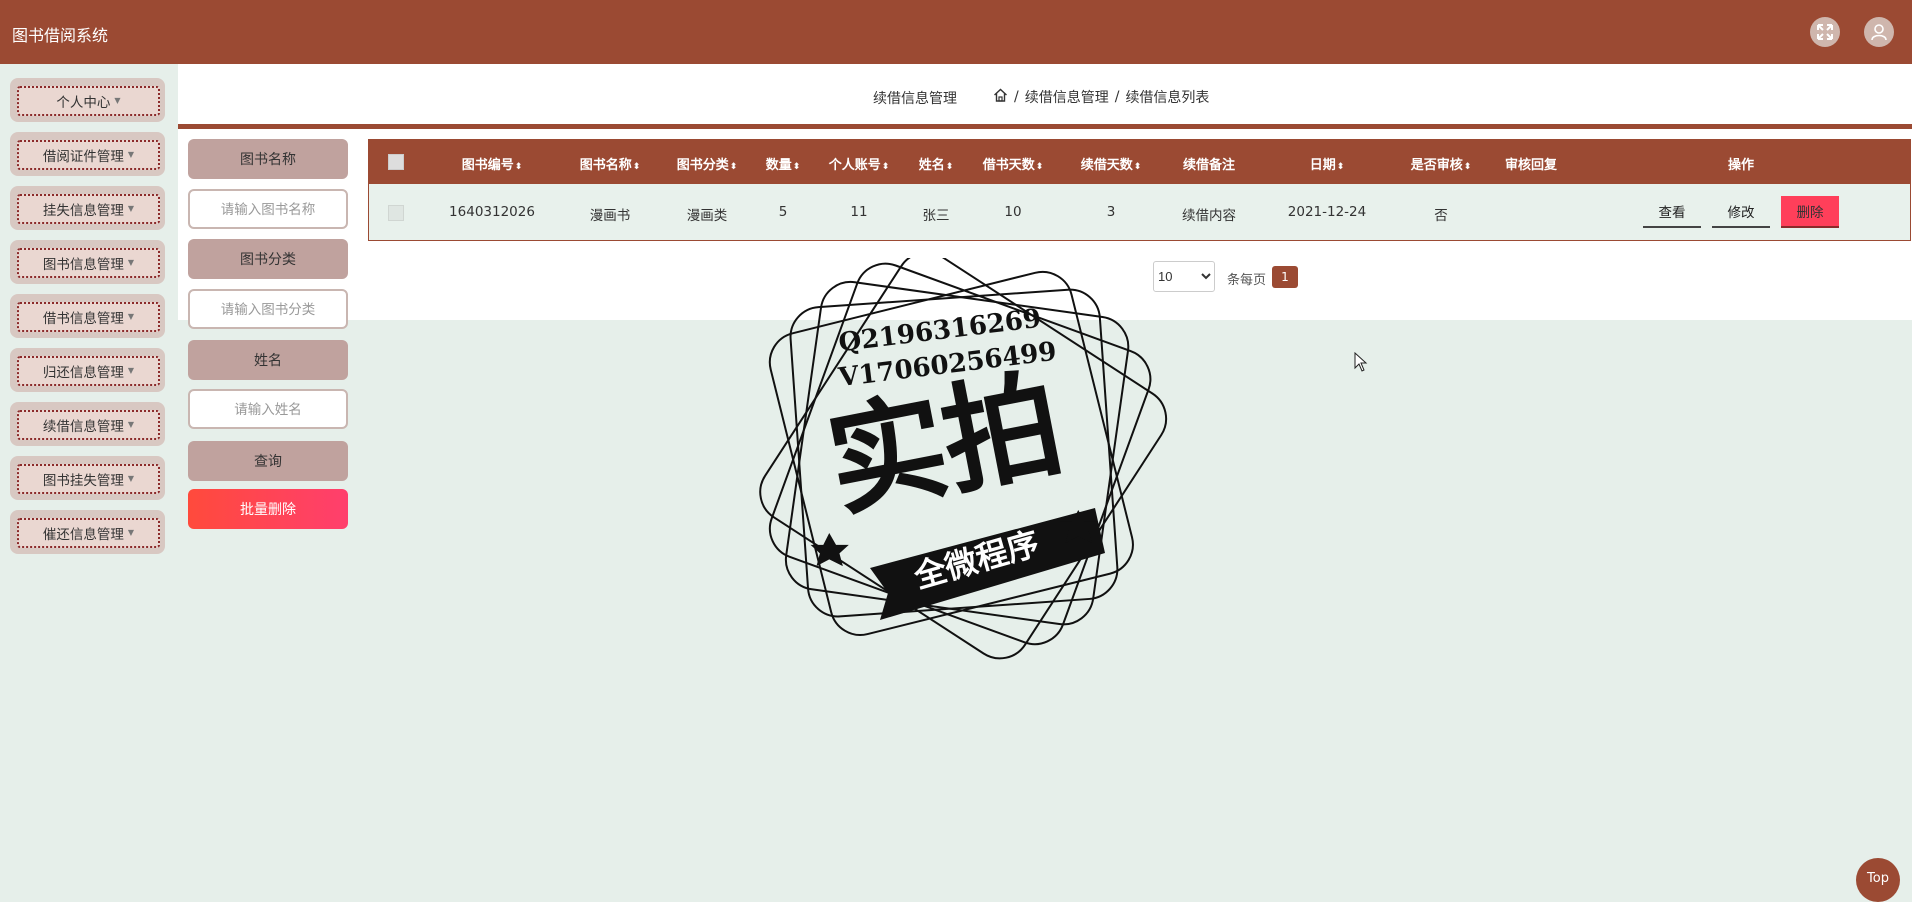 The width and height of the screenshot is (1912, 902). What do you see at coordinates (1285, 277) in the screenshot?
I see `page-number-current: 1` at bounding box center [1285, 277].